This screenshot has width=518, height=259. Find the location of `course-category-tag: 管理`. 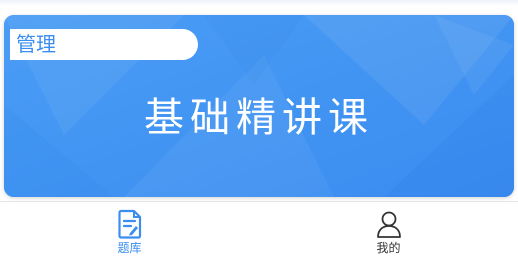

course-category-tag: 管理 is located at coordinates (104, 44).